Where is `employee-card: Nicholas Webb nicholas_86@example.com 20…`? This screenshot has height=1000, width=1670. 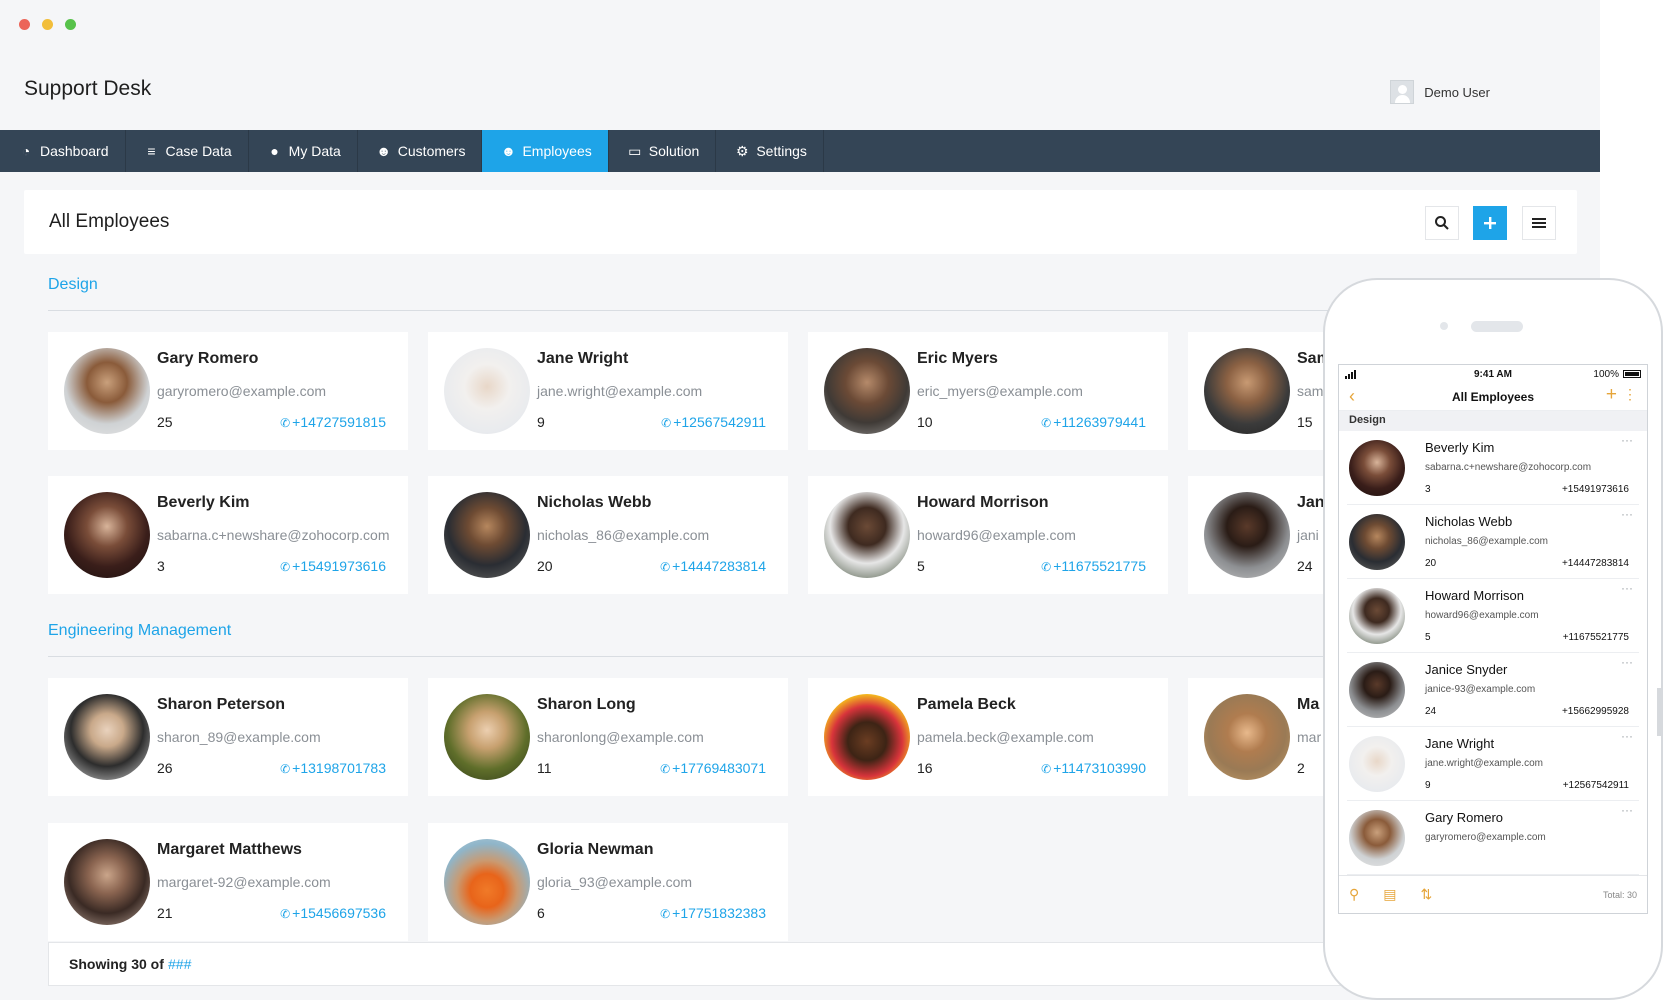 employee-card: Nicholas Webb nicholas_86@example.com 20… is located at coordinates (608, 535).